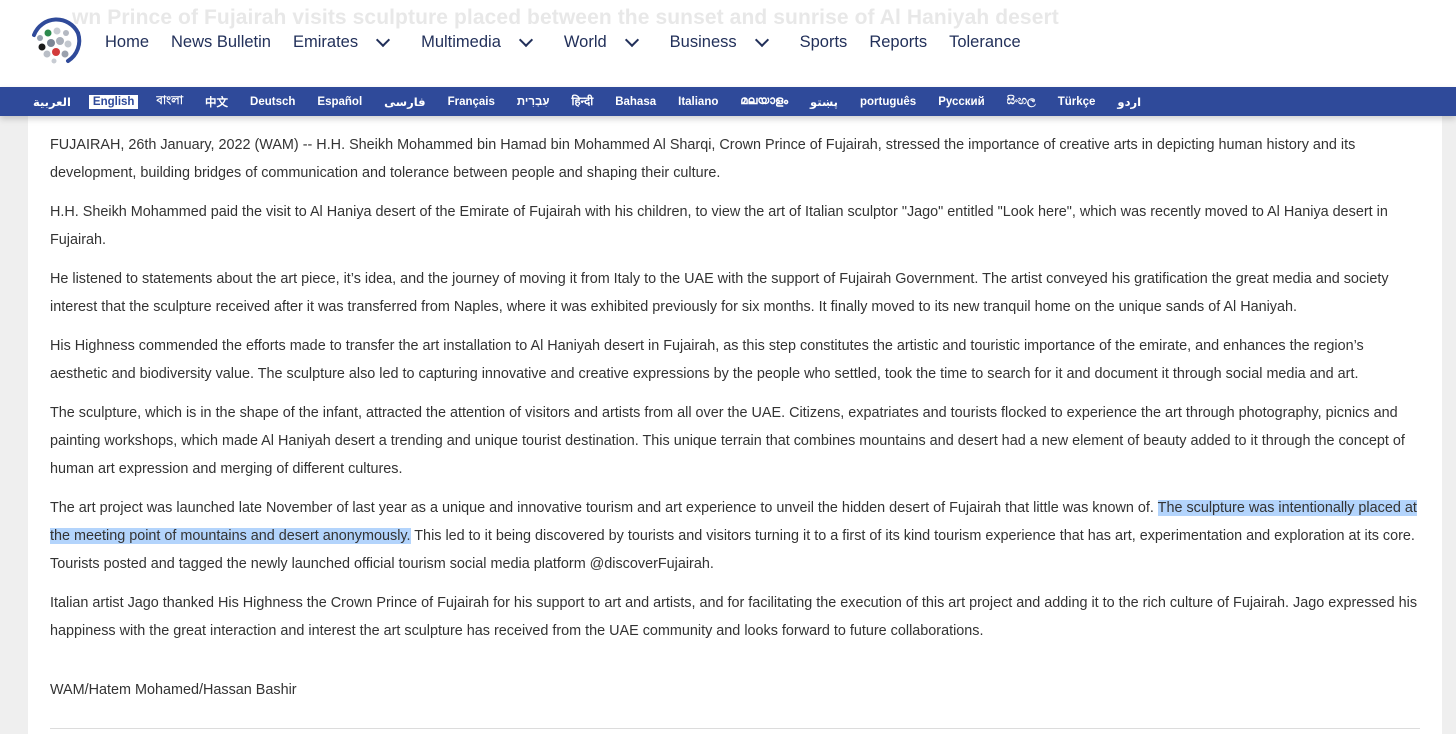 The width and height of the screenshot is (1456, 734). I want to click on nav-multimedia-label: Multimedia, so click(461, 41).